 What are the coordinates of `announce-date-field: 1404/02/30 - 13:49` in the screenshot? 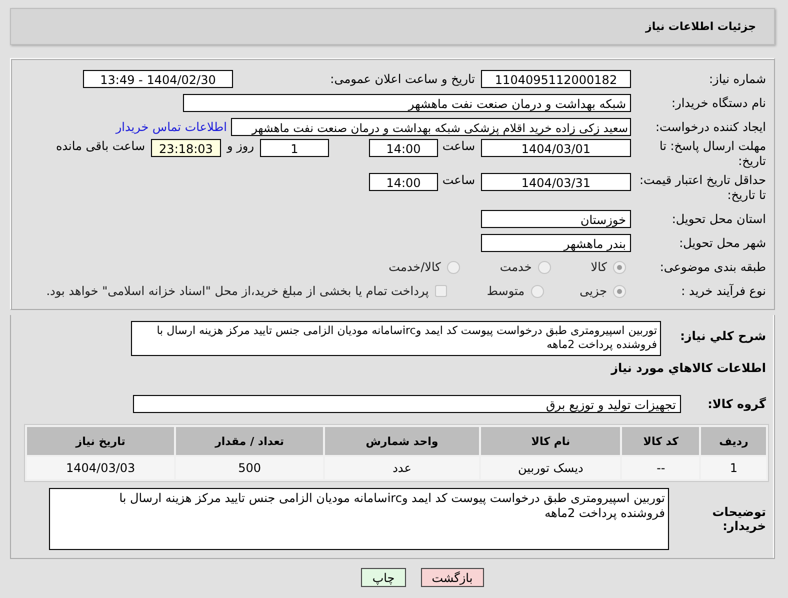 It's located at (158, 79).